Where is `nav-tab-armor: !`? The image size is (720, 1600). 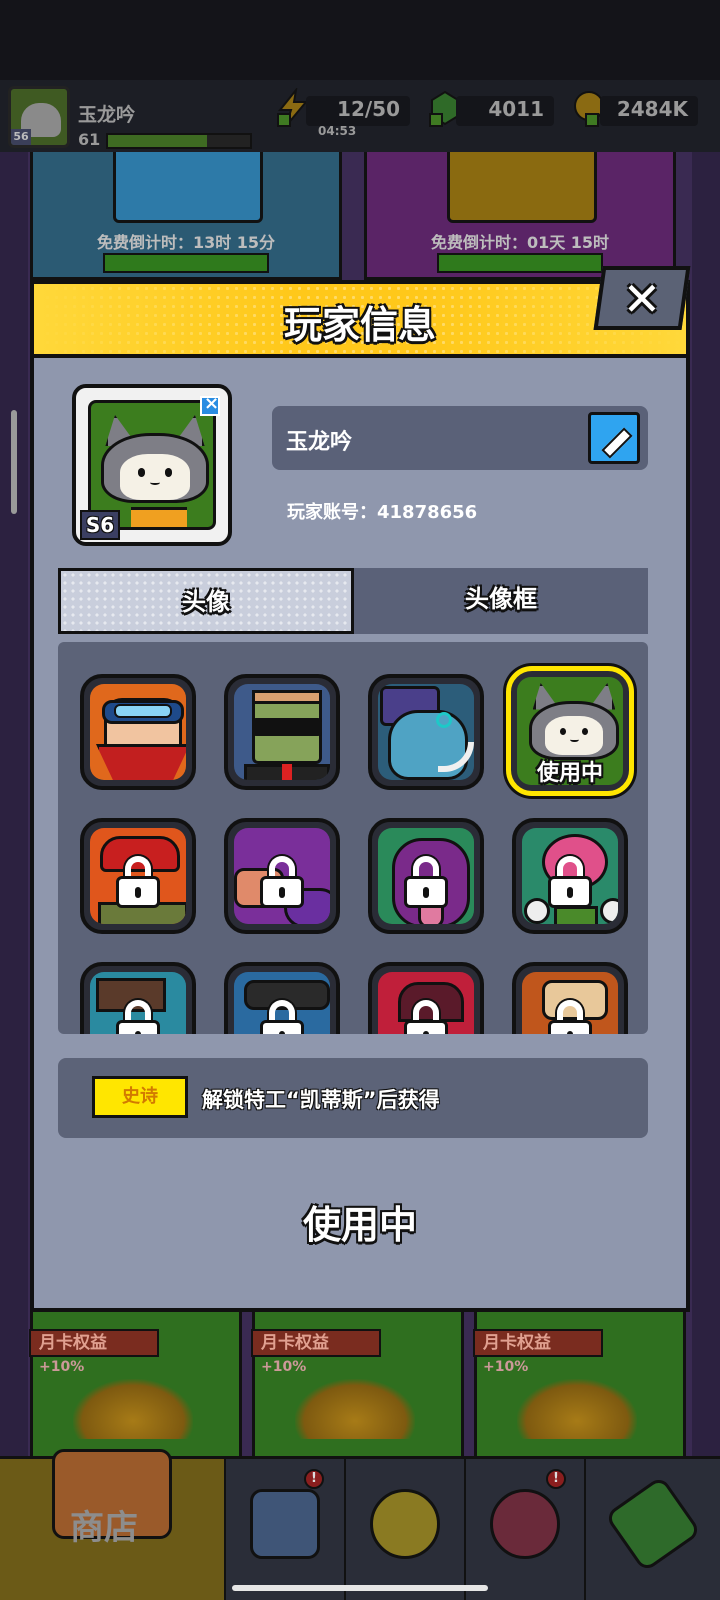 nav-tab-armor: ! is located at coordinates (286, 1529).